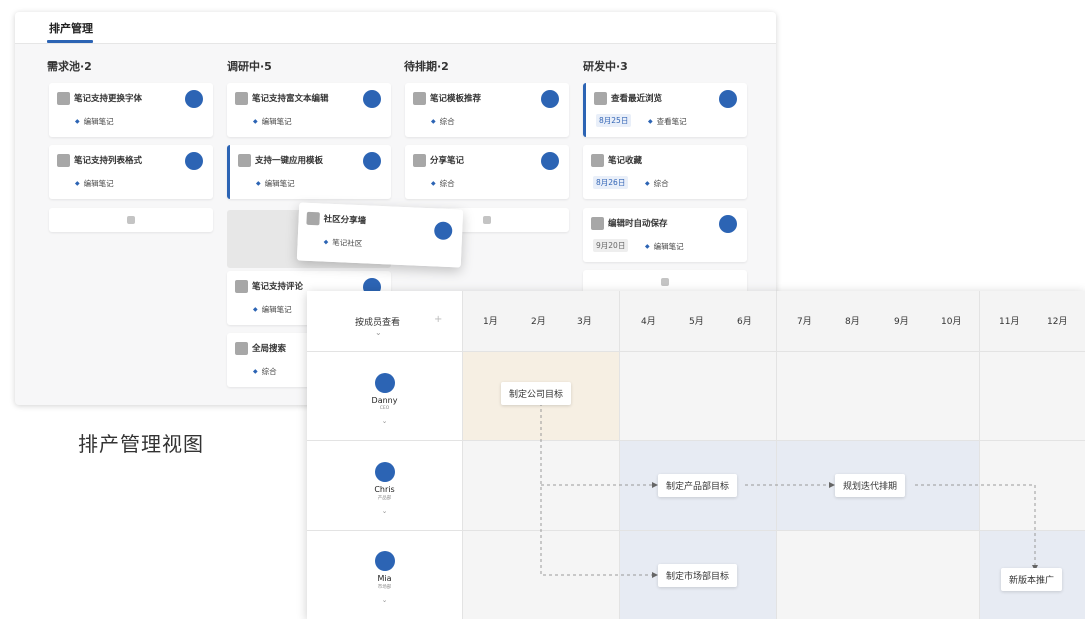 This screenshot has height=619, width=1085. What do you see at coordinates (345, 220) in the screenshot?
I see `card-title: 社区分享墙` at bounding box center [345, 220].